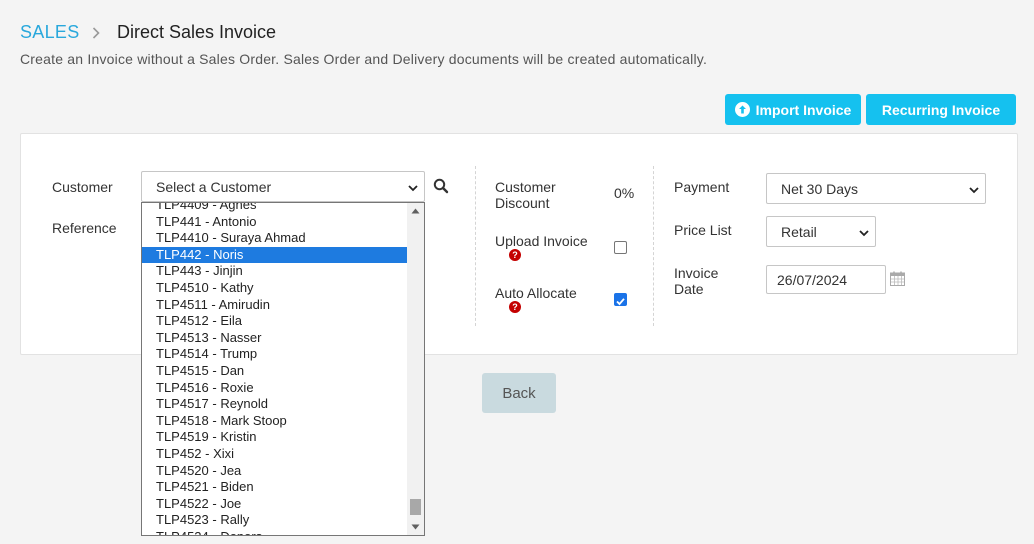 The height and width of the screenshot is (544, 1034). I want to click on customer-option: TLP4514 - Trump, so click(275, 354).